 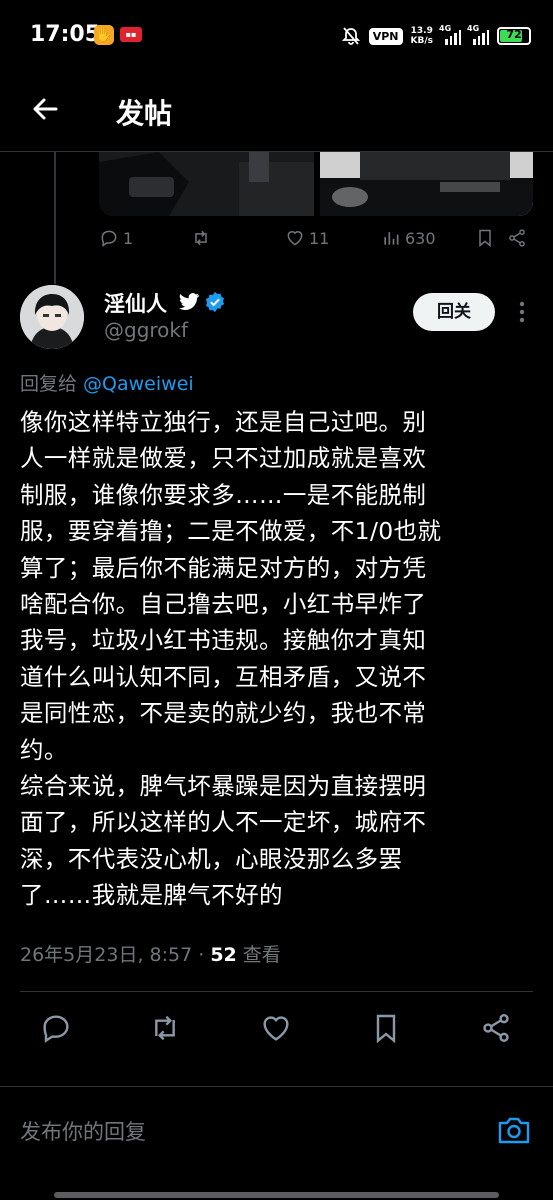 What do you see at coordinates (189, 301) in the screenshot?
I see `twitter-bird-icon` at bounding box center [189, 301].